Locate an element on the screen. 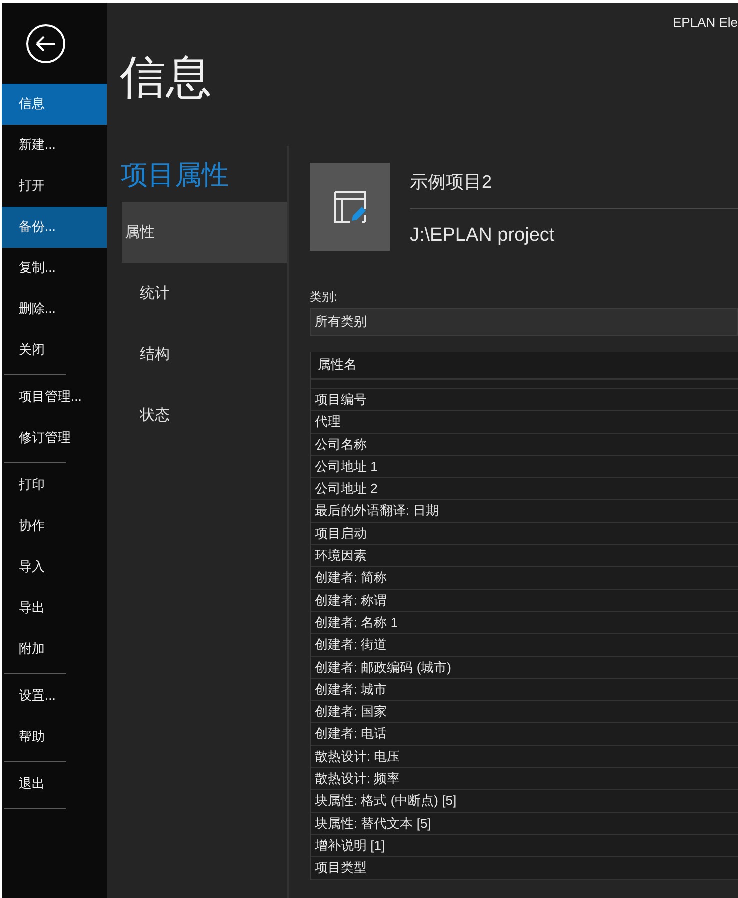  menu-item: 关闭 is located at coordinates (54, 350).